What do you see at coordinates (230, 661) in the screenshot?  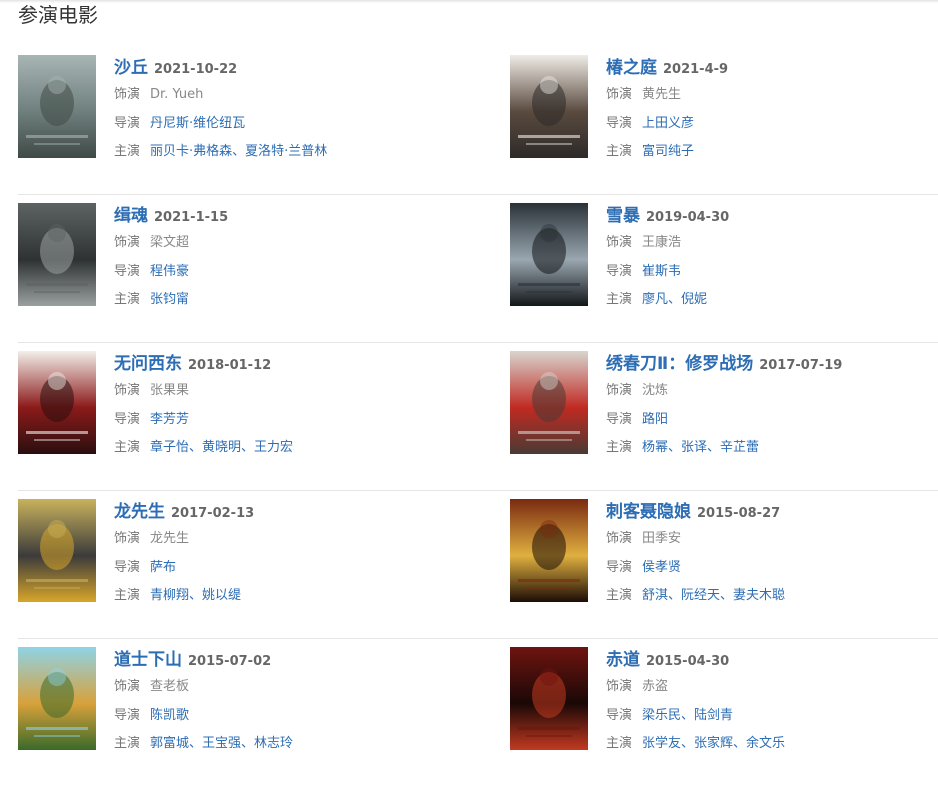 I see `movie-release-date: 2015-07-02` at bounding box center [230, 661].